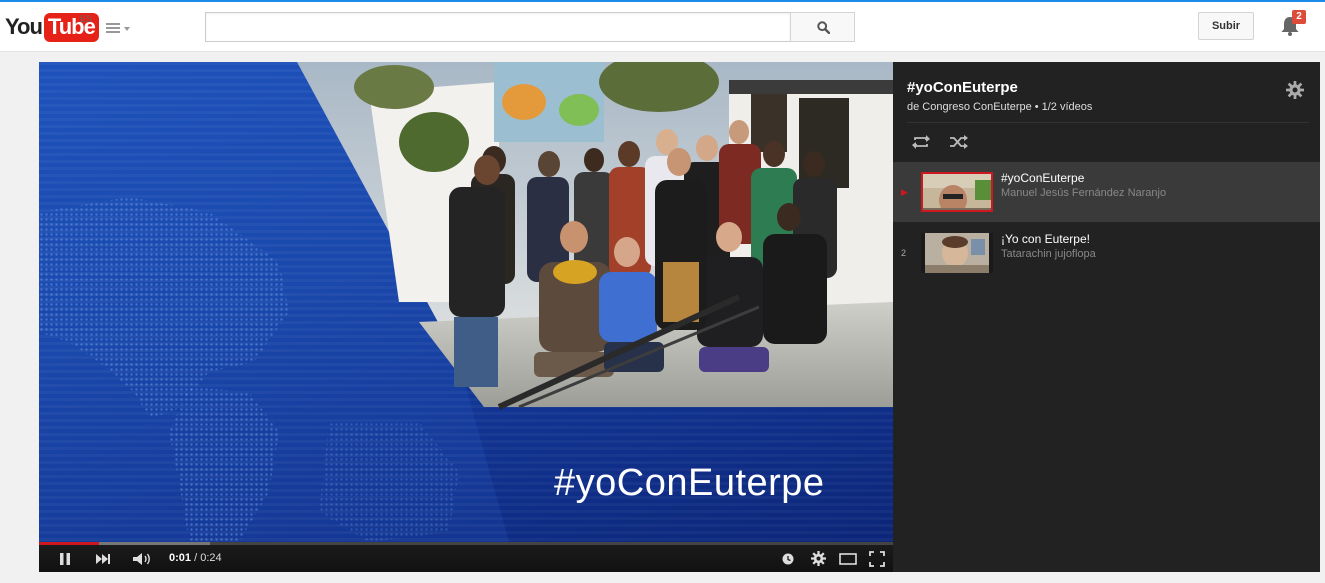  I want to click on volume-icon, so click(141, 558).